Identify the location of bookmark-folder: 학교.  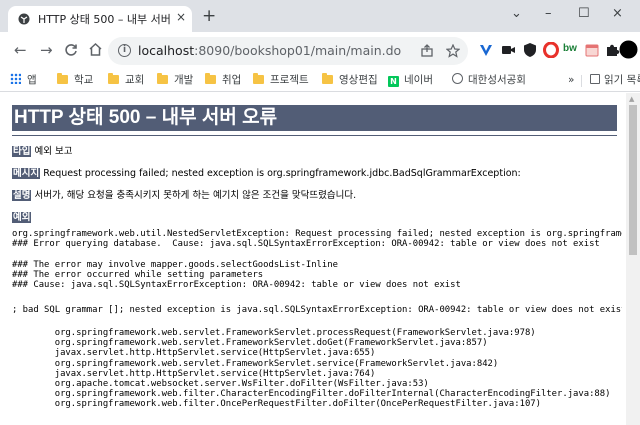
(75, 80).